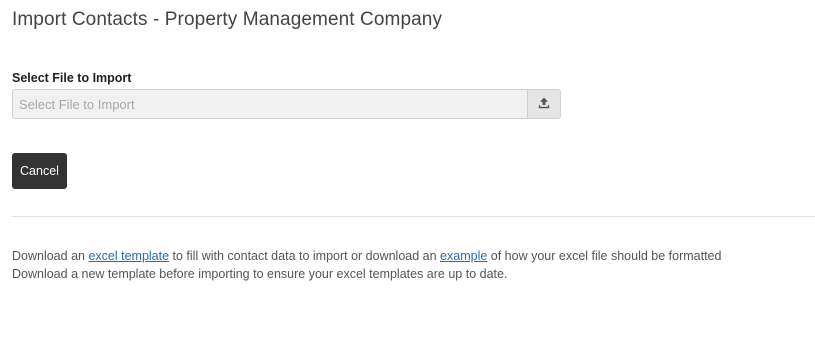 The image size is (815, 339). I want to click on cancel-button: Cancel, so click(39, 171).